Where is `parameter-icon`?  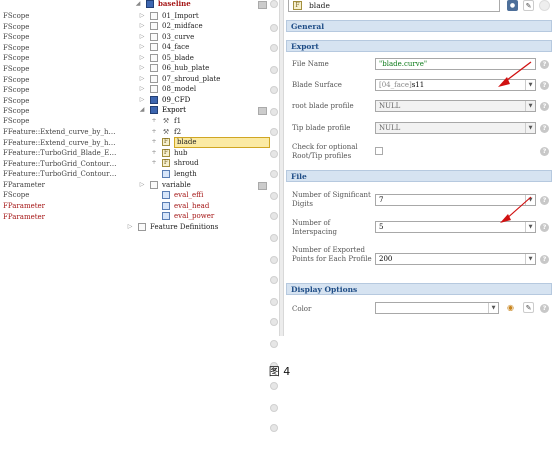 parameter-icon is located at coordinates (166, 174).